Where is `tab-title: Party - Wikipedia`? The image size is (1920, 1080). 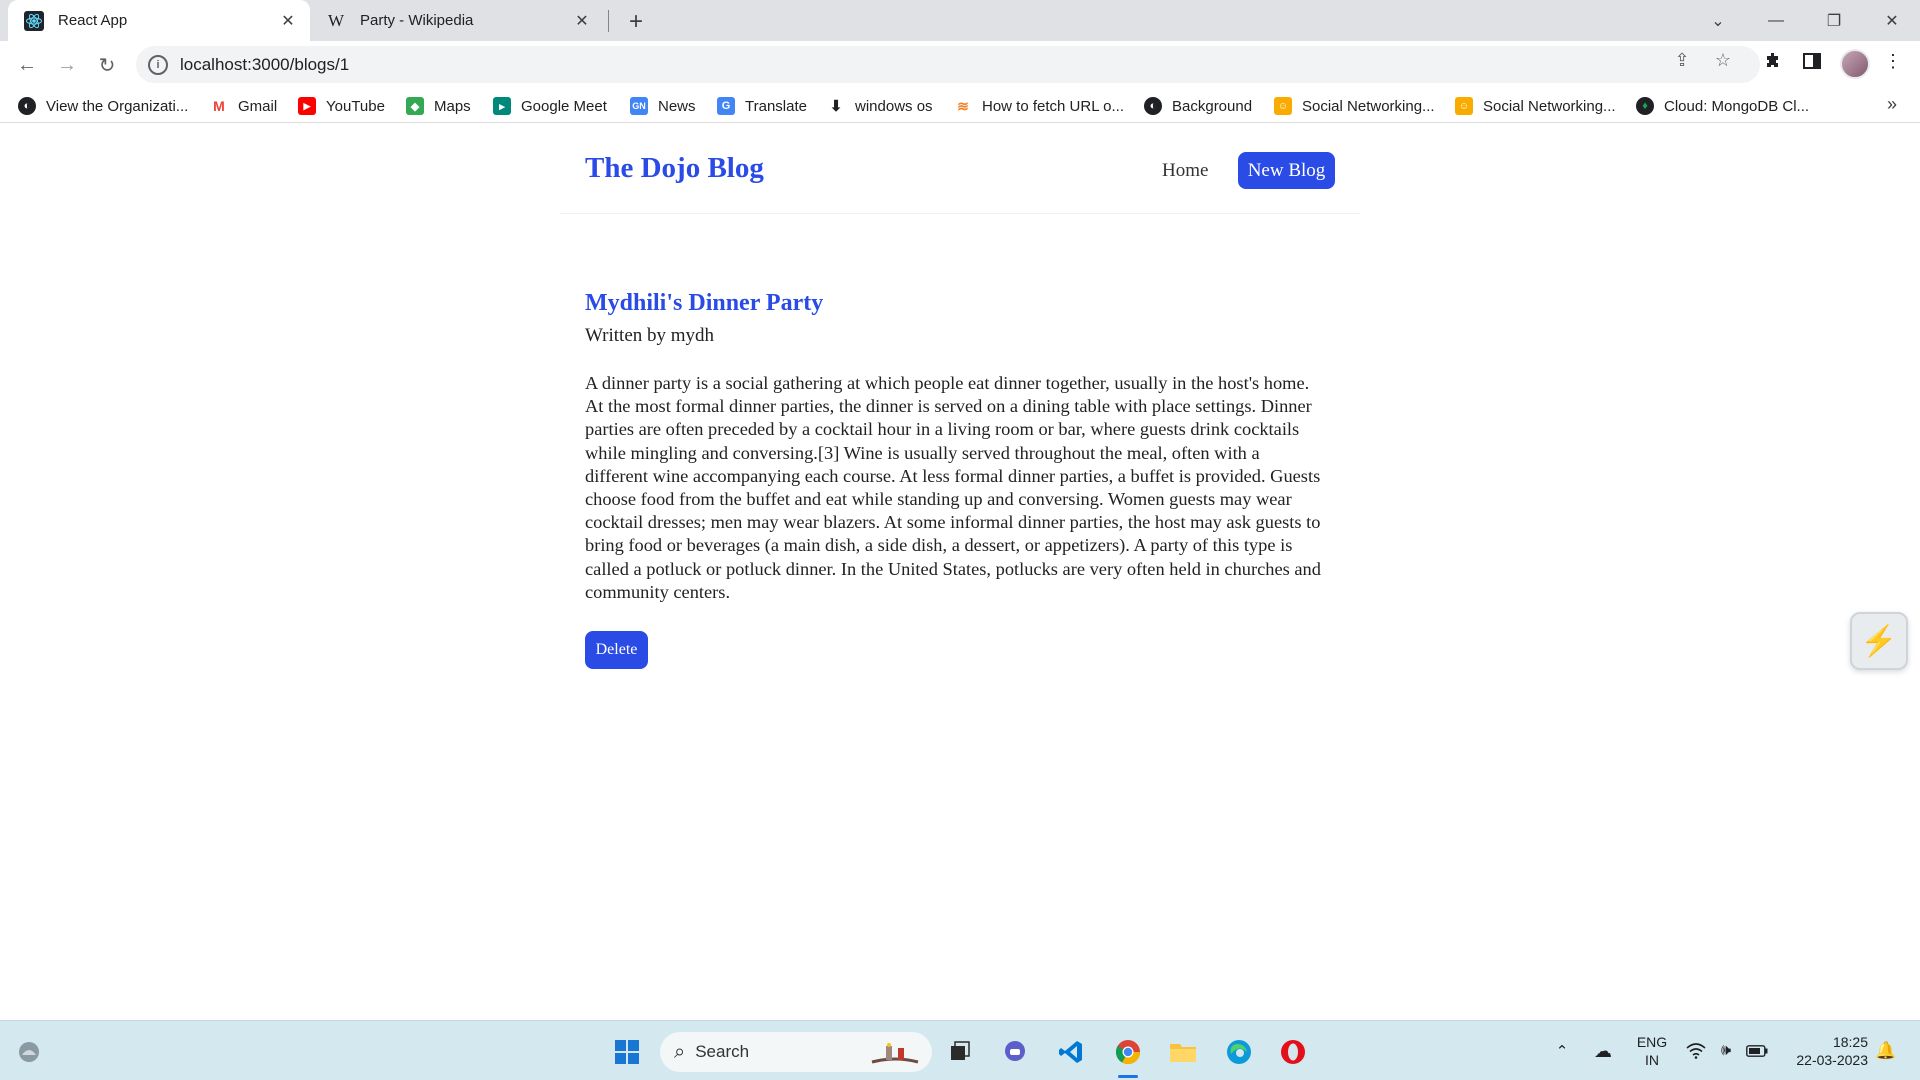
tab-title: Party - Wikipedia is located at coordinates (417, 20).